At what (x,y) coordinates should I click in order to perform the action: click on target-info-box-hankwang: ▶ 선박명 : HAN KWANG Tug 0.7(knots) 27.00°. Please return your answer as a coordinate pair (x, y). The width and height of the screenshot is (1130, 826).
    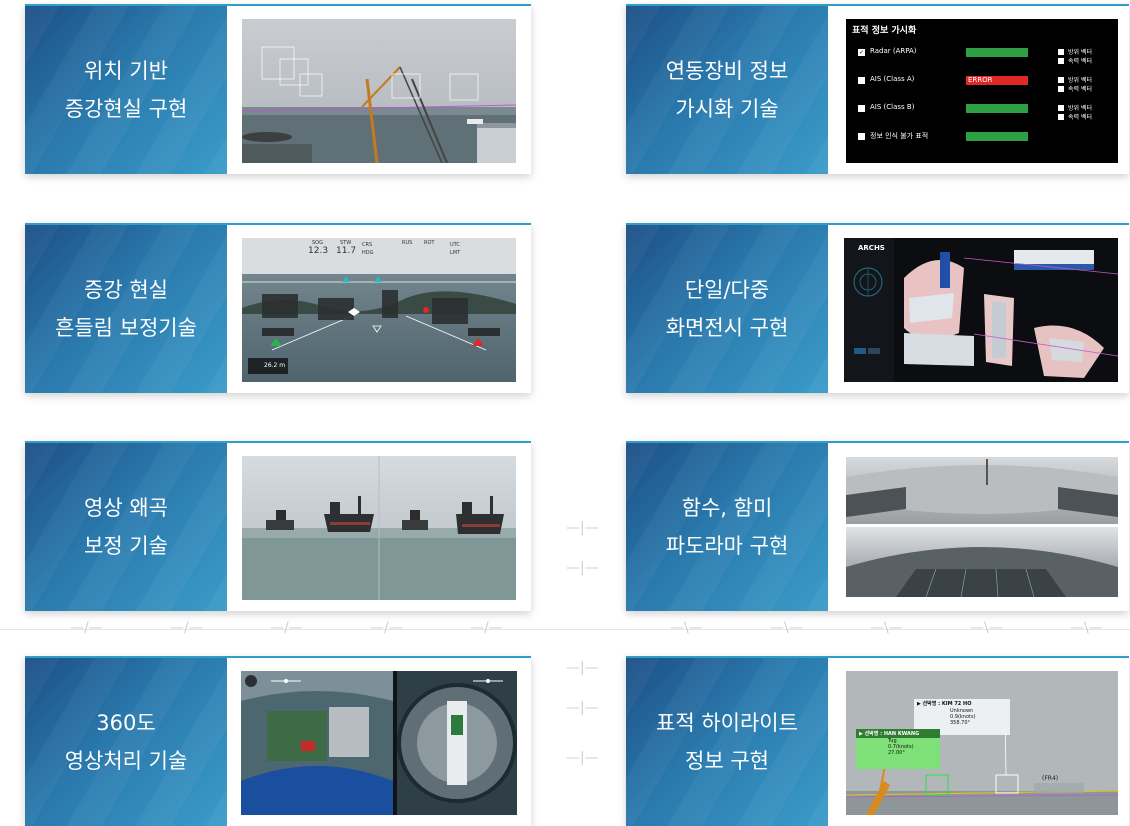
    Looking at the image, I should click on (898, 749).